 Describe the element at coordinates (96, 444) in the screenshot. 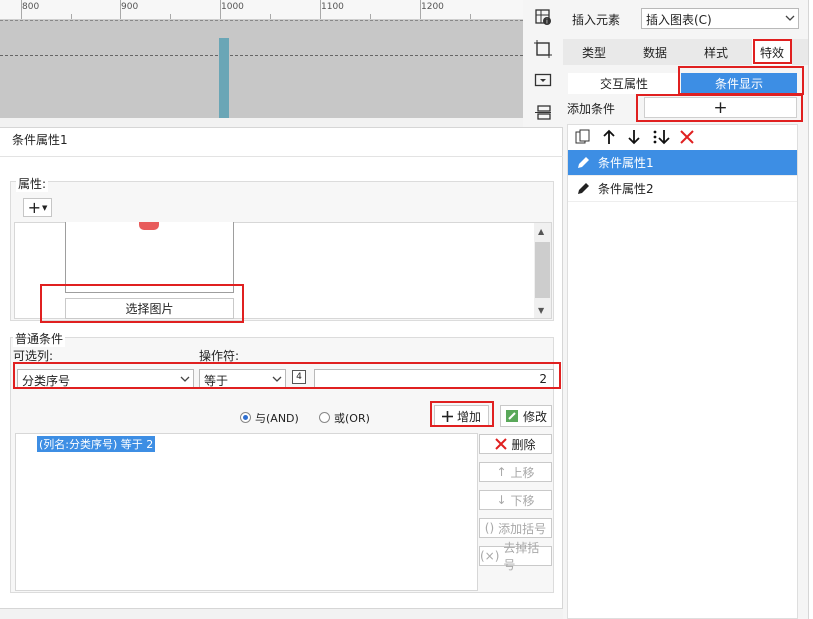

I see `condition-list-item: (列名:分类序号) 等于 2` at that location.